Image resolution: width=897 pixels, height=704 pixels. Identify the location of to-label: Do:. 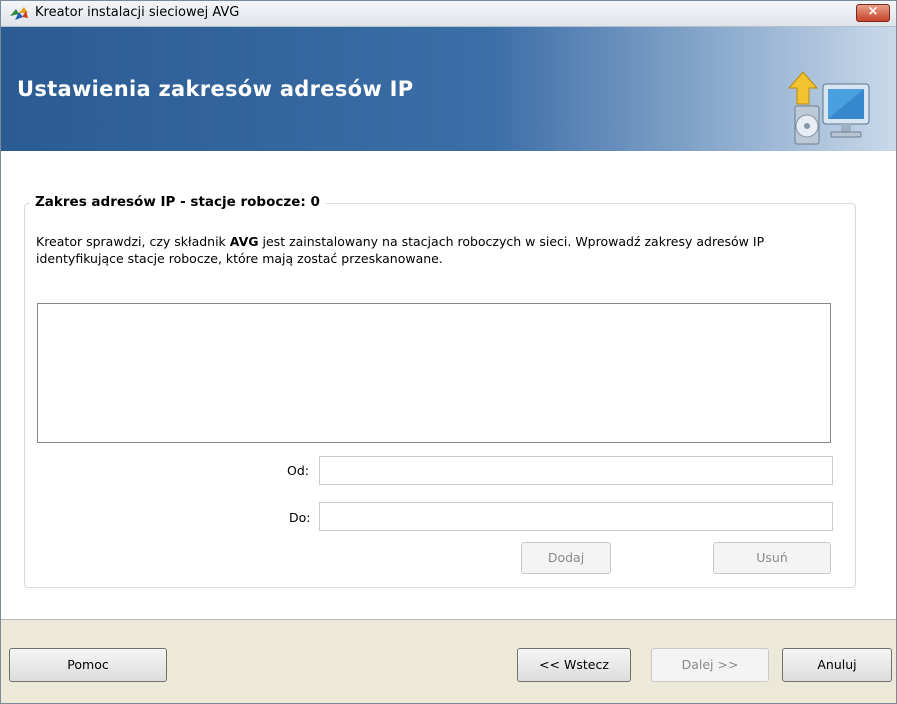
(300, 517).